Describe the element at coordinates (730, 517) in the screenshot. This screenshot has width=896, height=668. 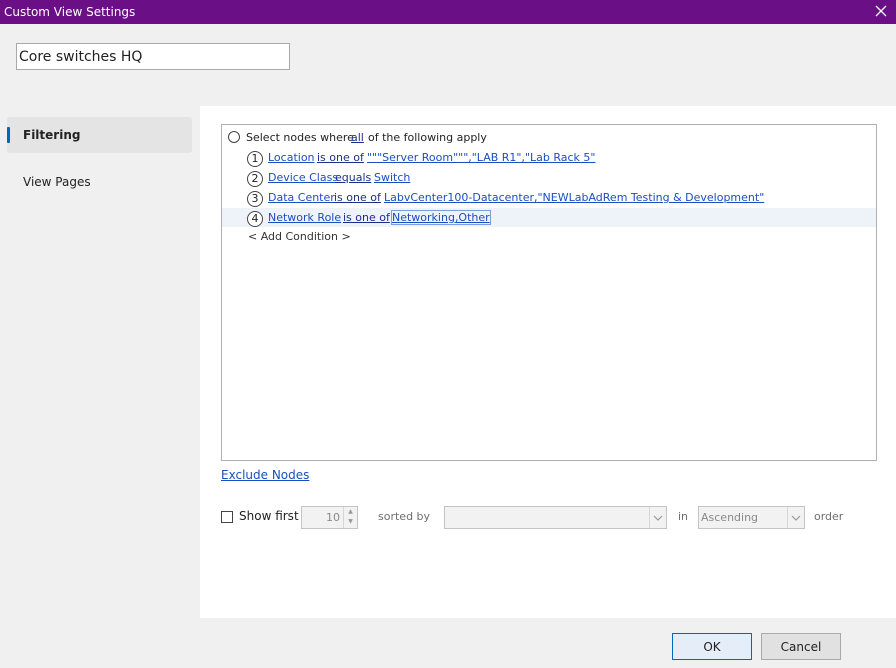
I see `order-value: Ascending` at that location.